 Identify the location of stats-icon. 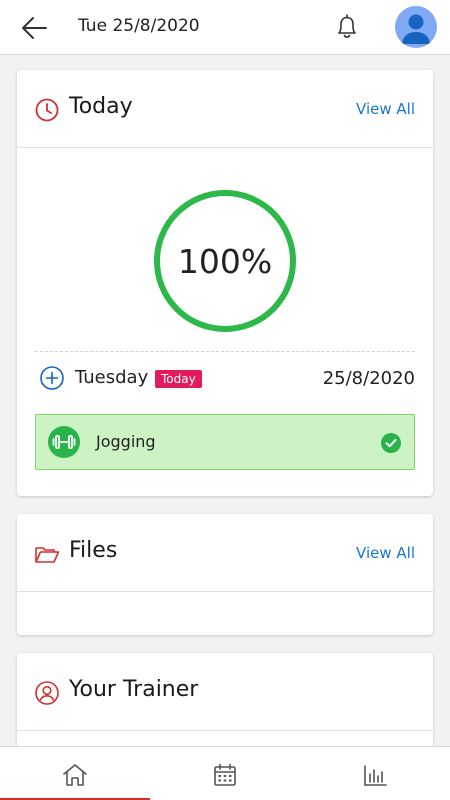
(375, 775).